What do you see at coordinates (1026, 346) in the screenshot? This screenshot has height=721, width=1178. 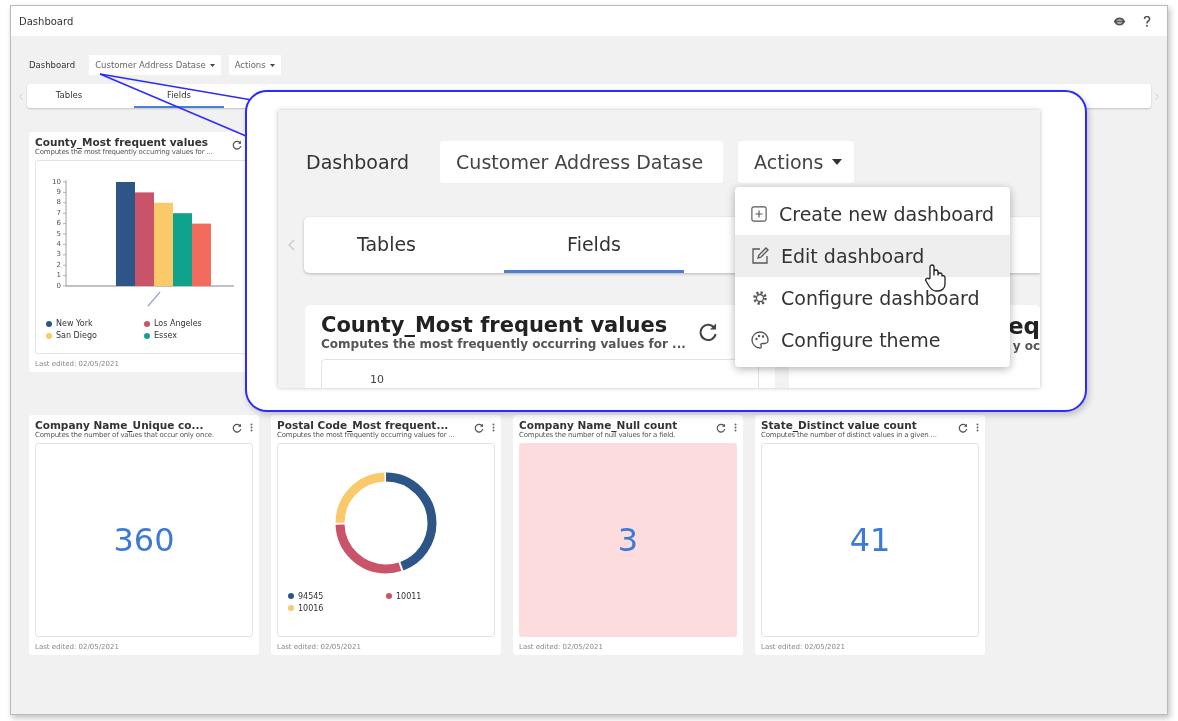 I see `widget-description: y oc` at bounding box center [1026, 346].